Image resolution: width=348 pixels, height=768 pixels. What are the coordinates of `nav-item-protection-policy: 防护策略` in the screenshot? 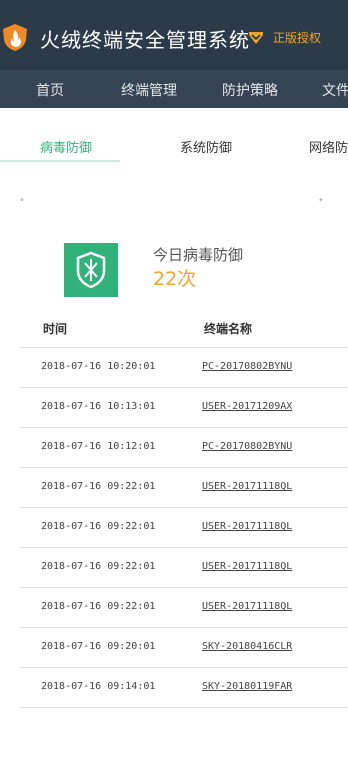 It's located at (250, 90).